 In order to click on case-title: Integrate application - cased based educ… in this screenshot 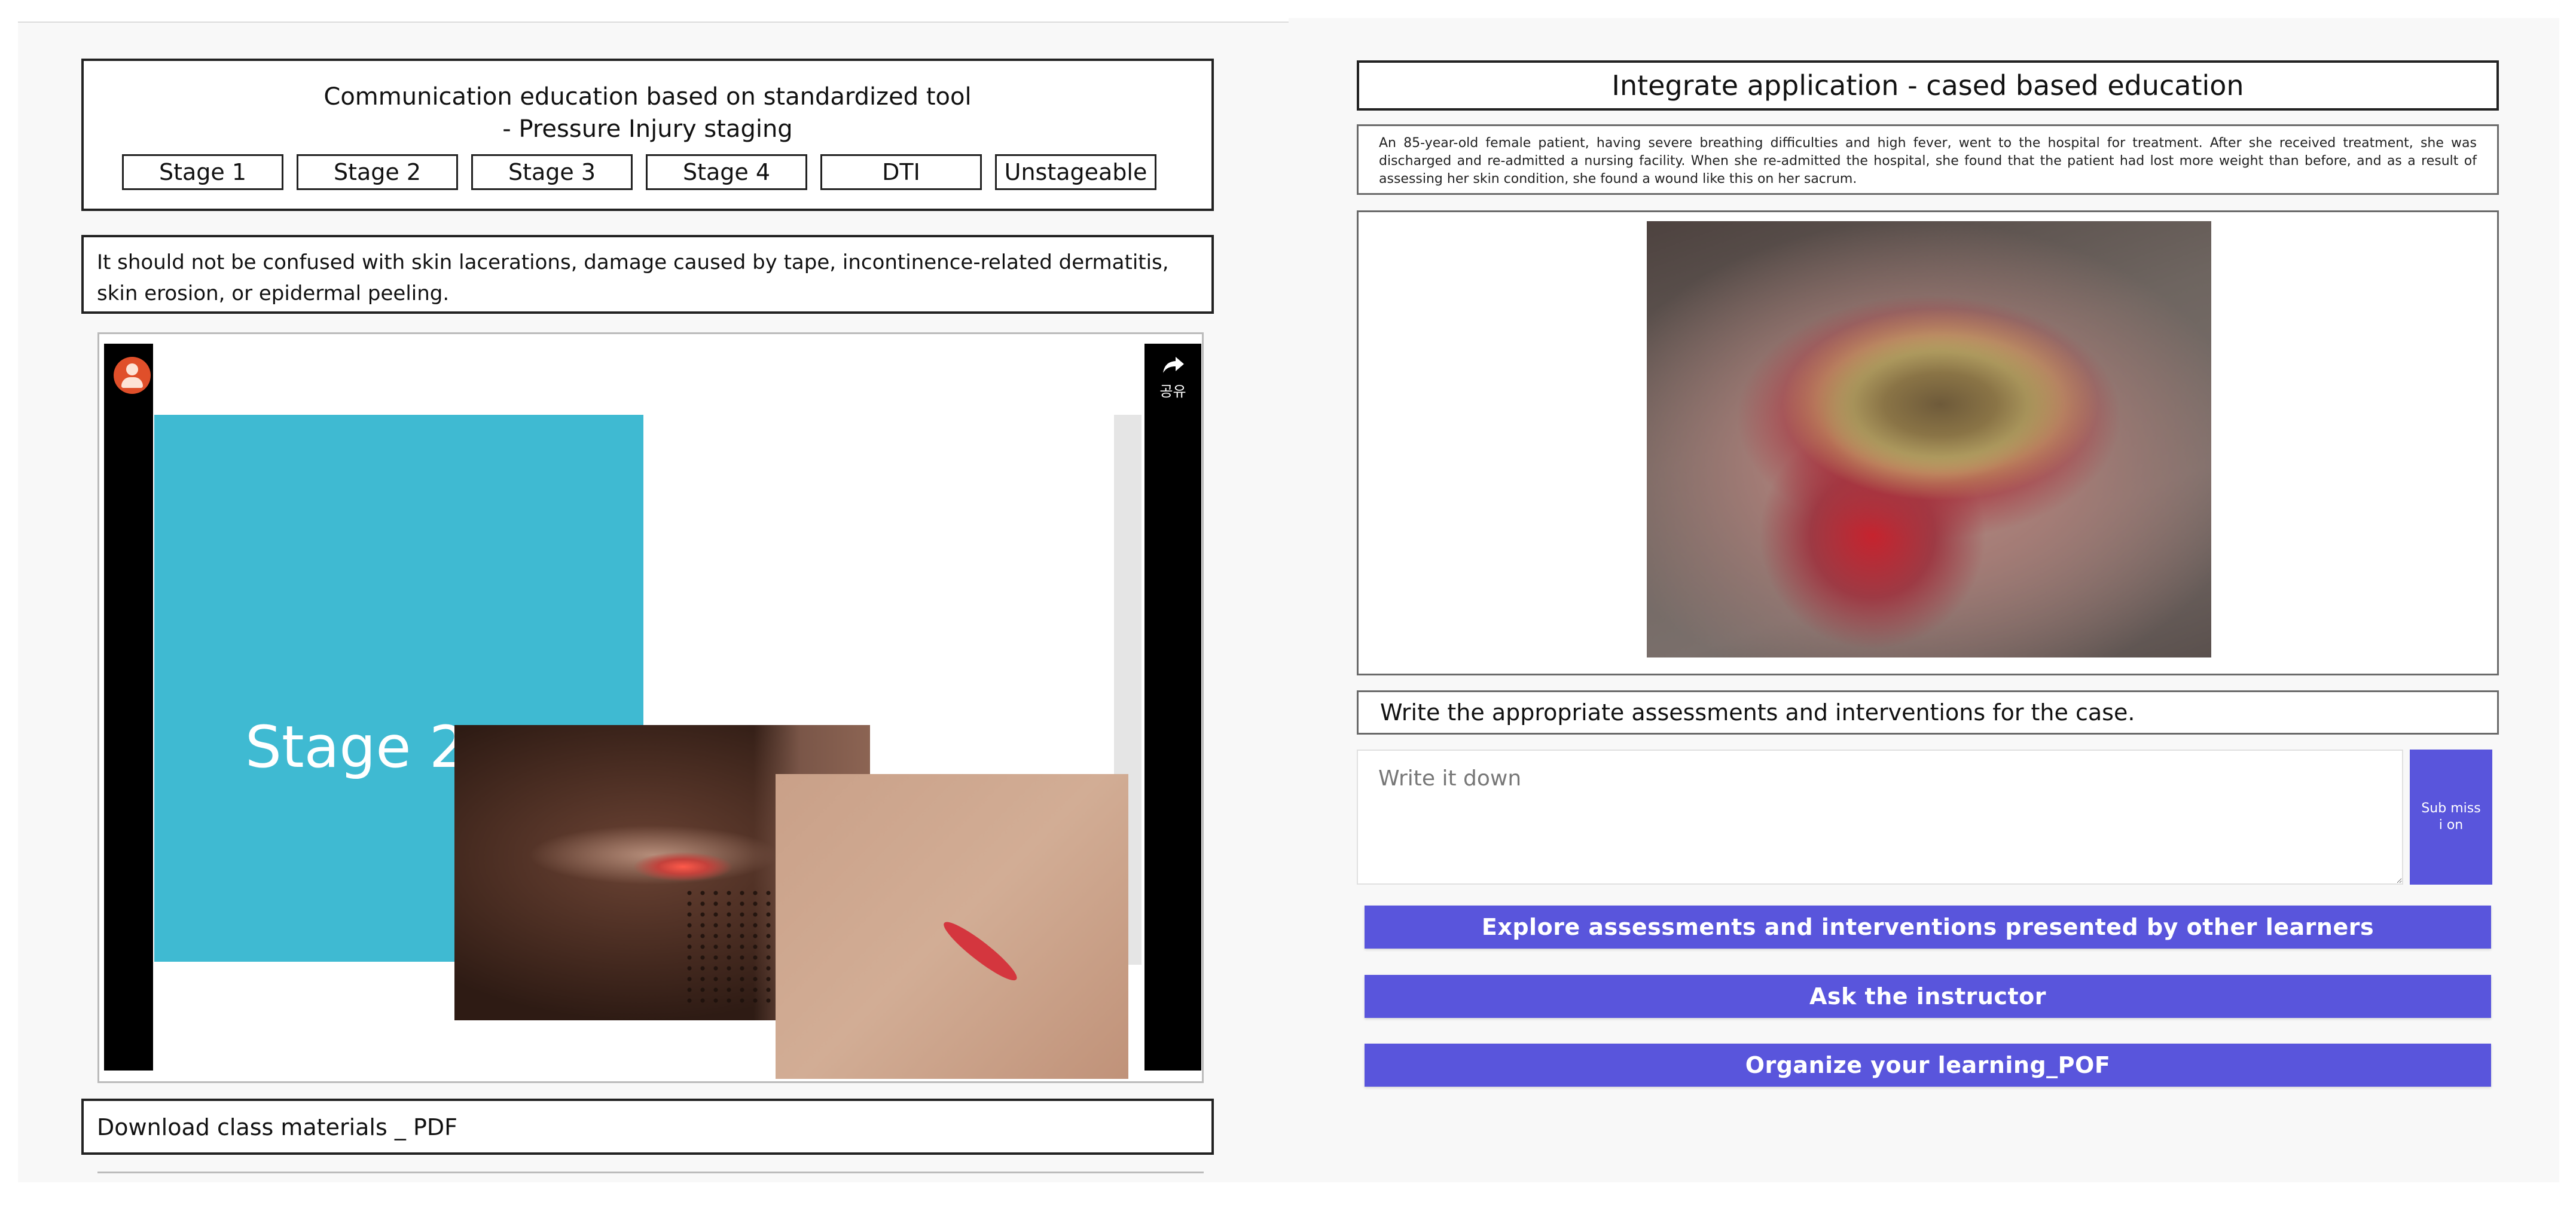, I will do `click(1927, 85)`.